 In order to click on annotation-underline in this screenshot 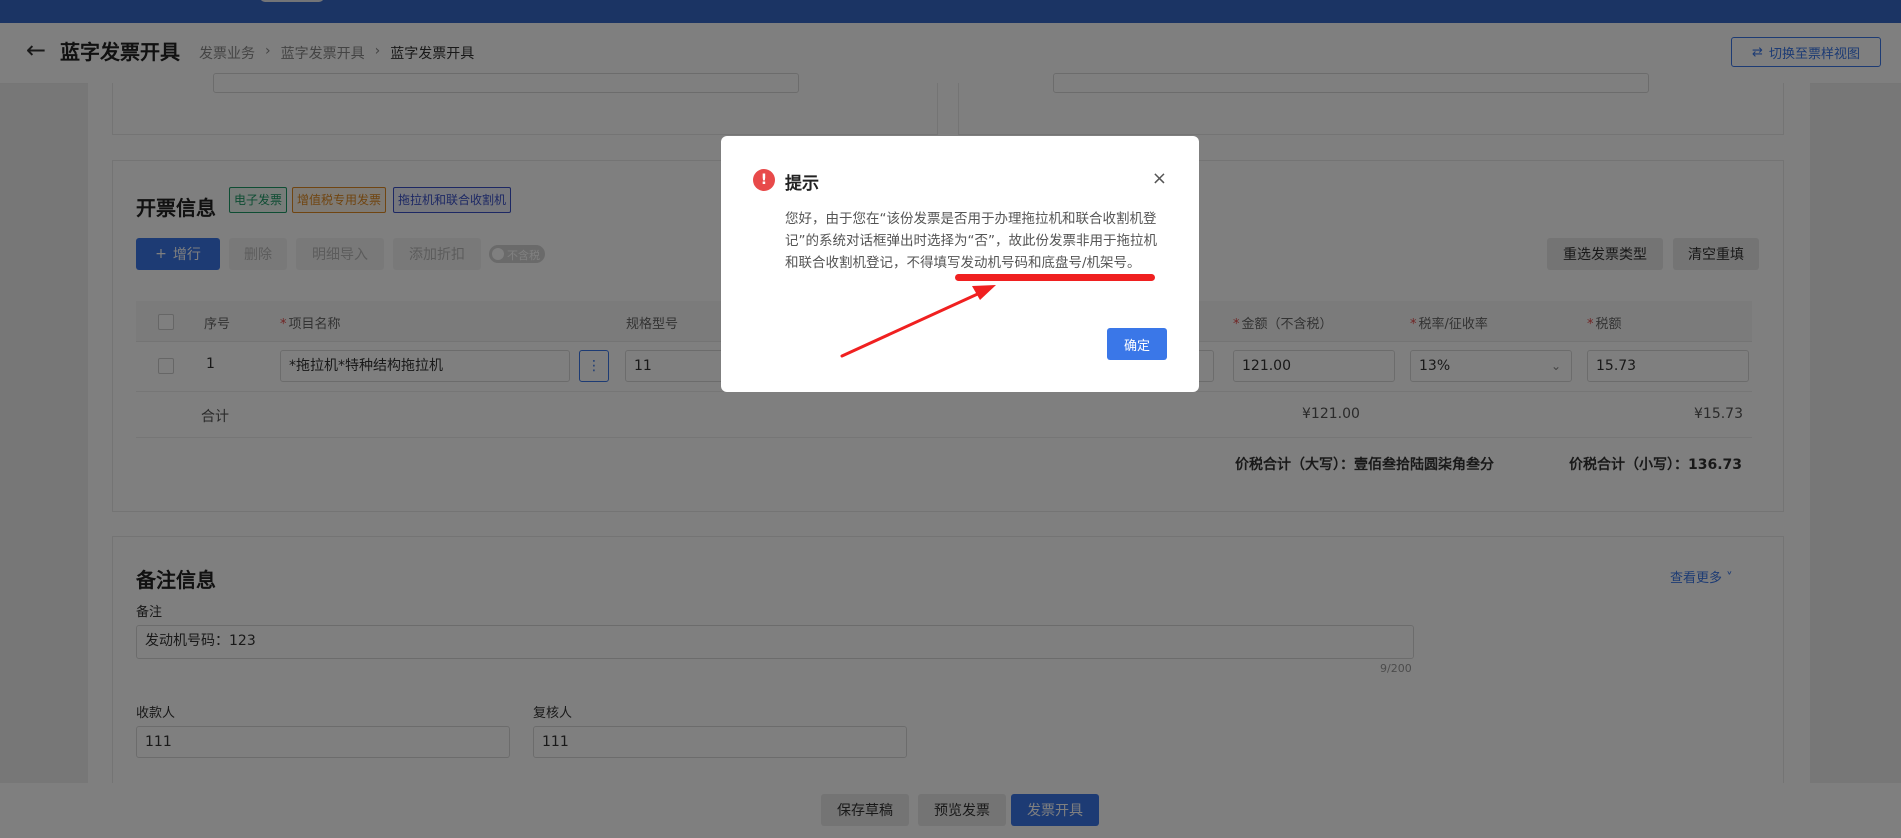, I will do `click(1055, 277)`.